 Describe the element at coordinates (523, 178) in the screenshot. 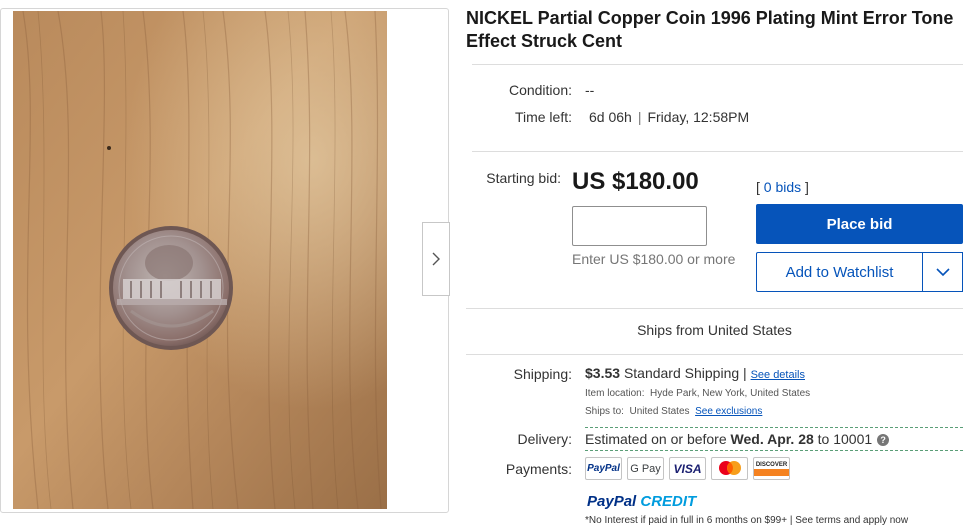

I see `starting-bid-label: Starting bid:` at that location.